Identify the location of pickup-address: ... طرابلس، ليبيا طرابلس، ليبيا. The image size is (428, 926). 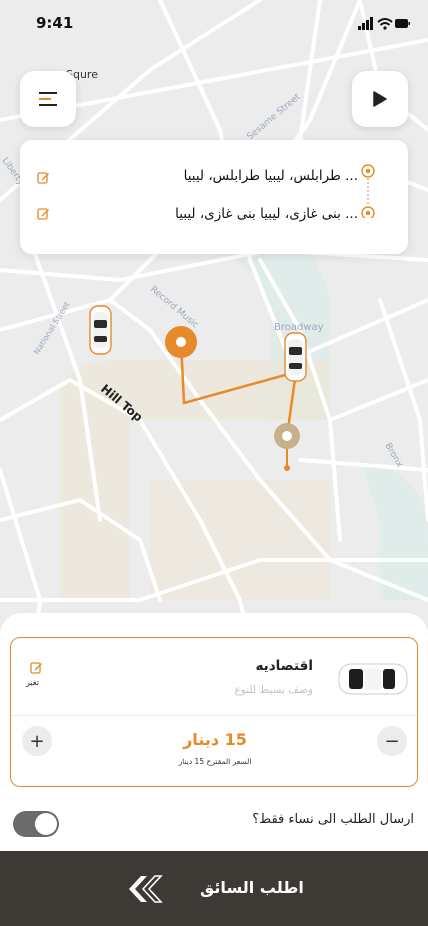
(270, 176).